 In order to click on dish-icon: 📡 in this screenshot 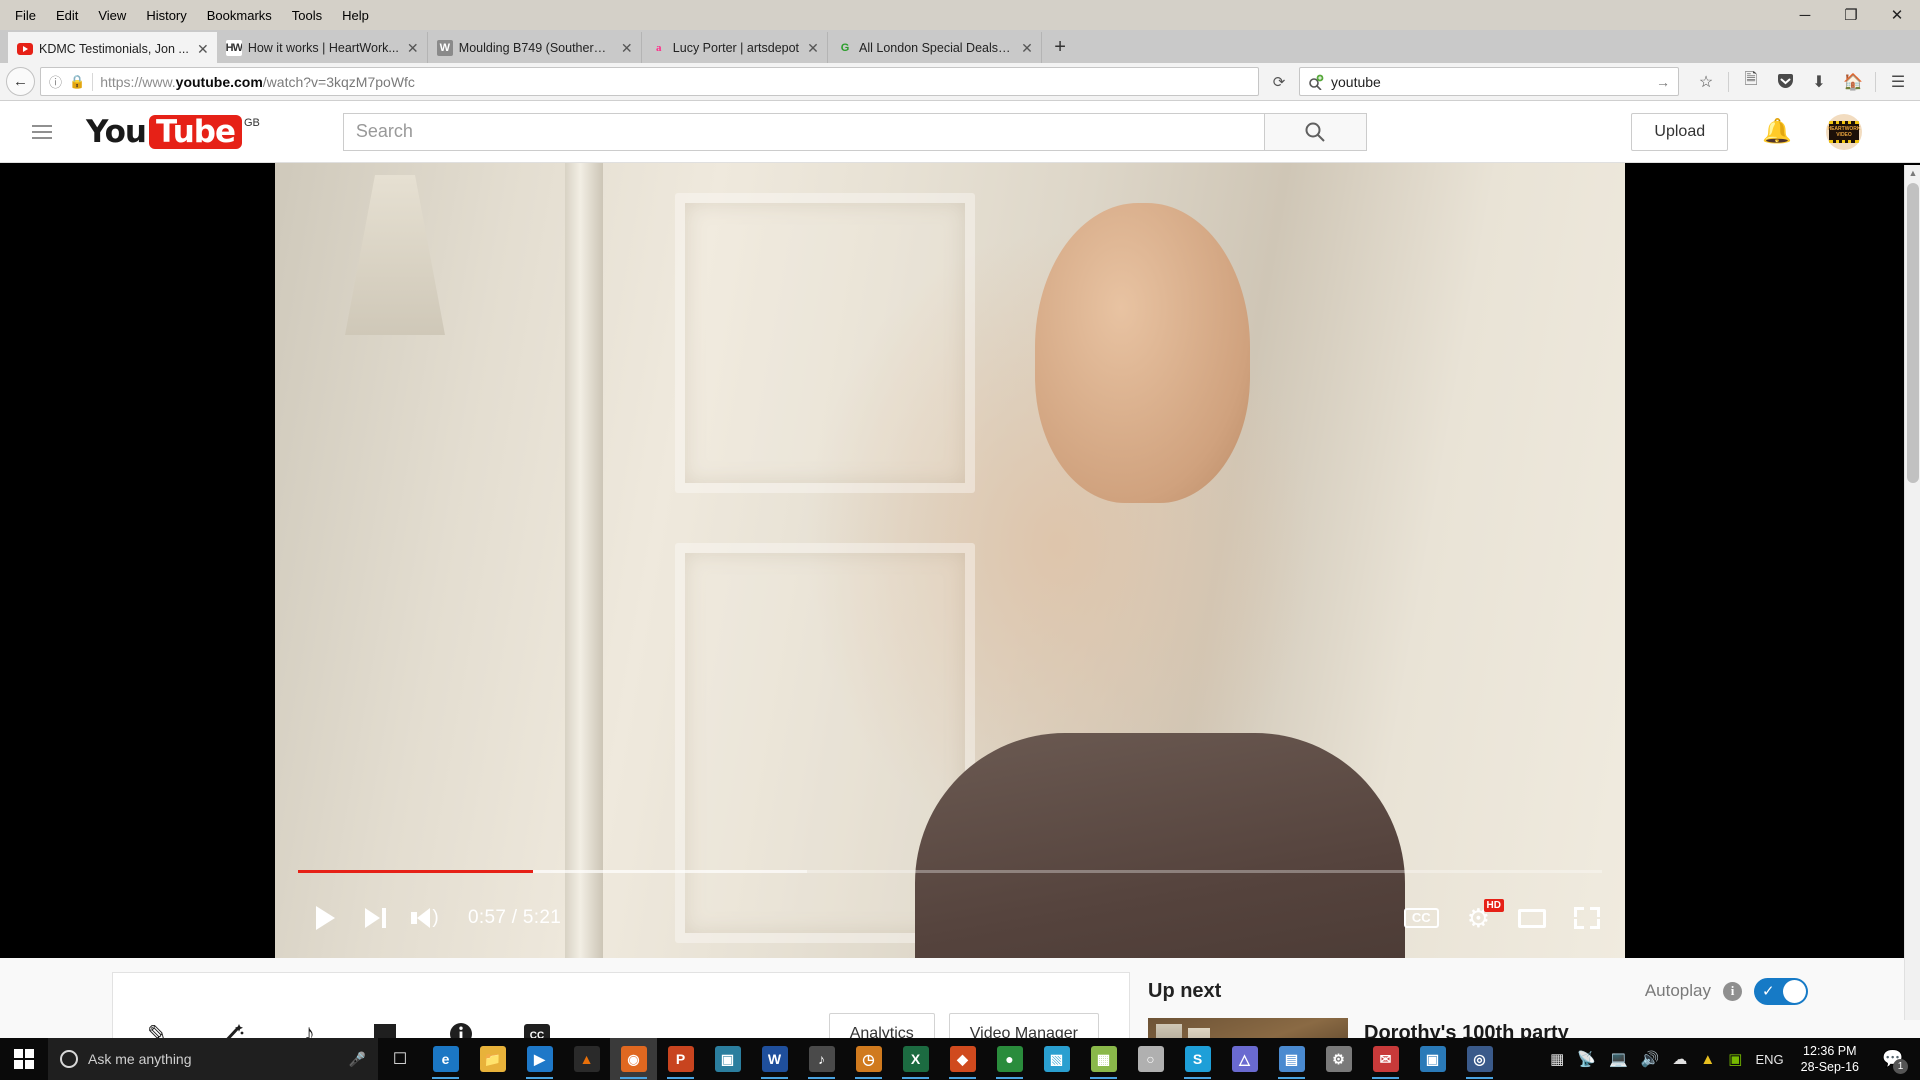, I will do `click(1586, 1059)`.